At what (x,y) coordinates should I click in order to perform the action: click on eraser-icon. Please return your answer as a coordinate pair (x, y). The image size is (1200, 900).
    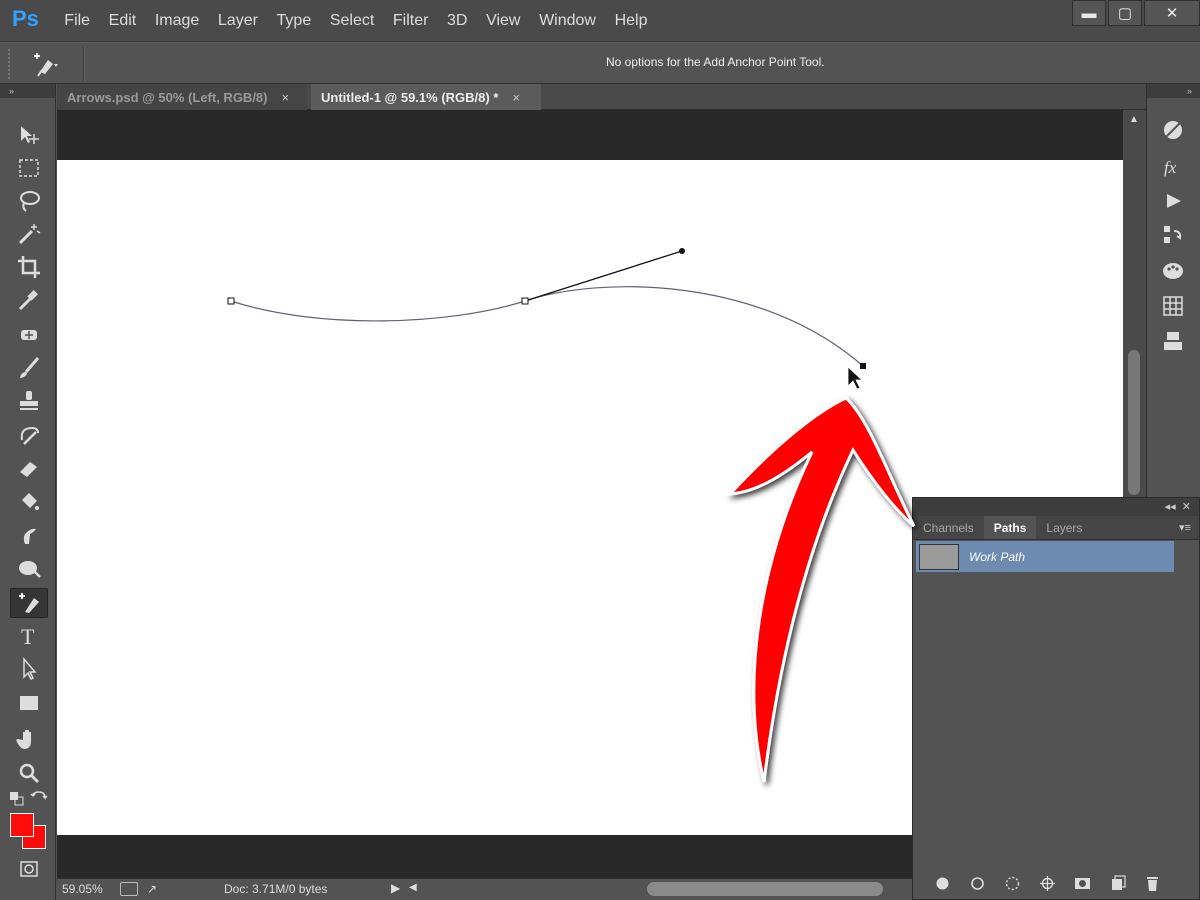
    Looking at the image, I should click on (28, 469).